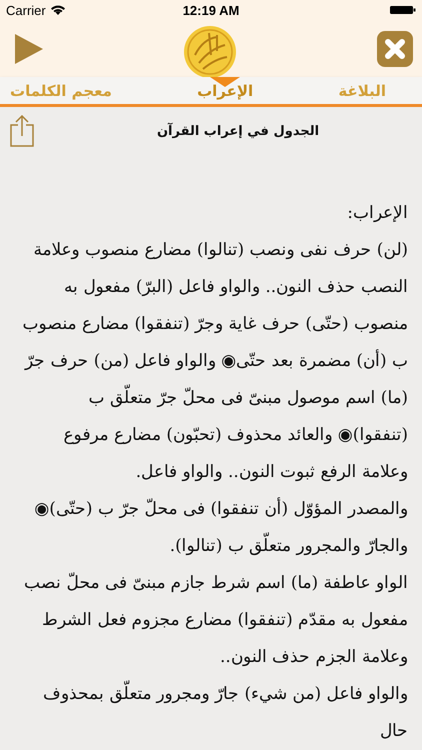  Describe the element at coordinates (211, 10) in the screenshot. I see `clock-time: 12:19 AM` at that location.